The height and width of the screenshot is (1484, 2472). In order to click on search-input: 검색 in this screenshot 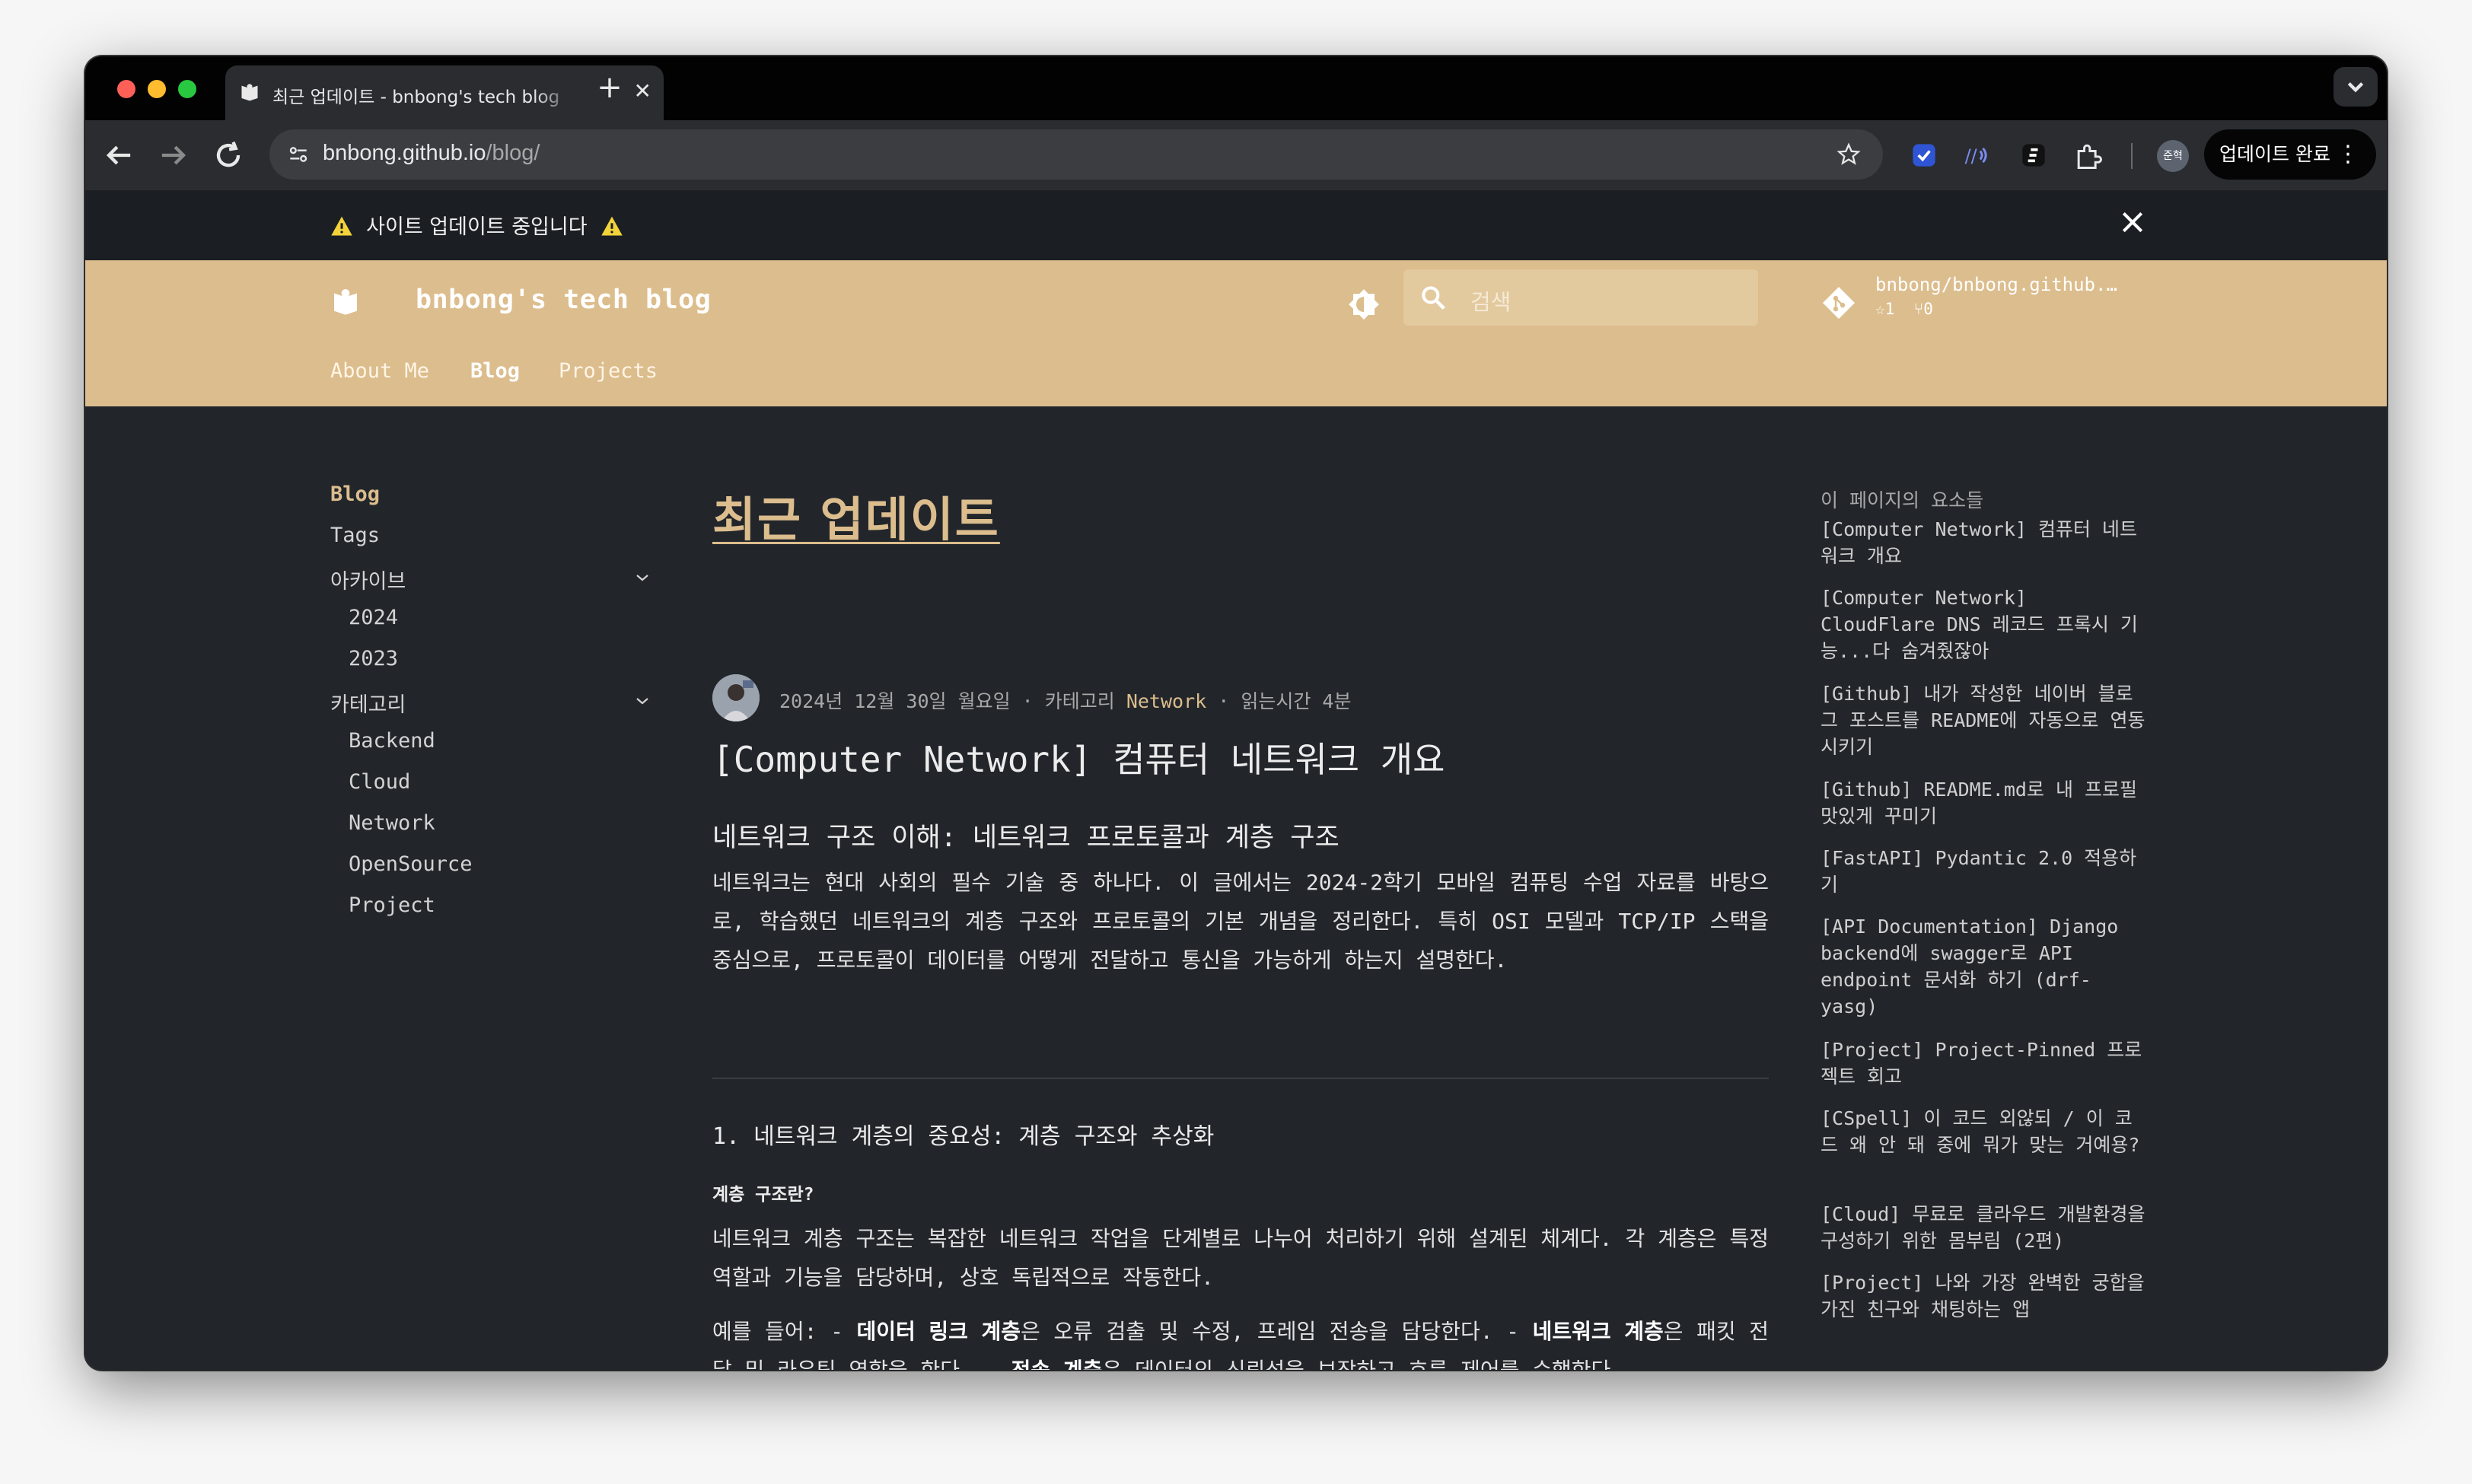, I will do `click(1580, 297)`.